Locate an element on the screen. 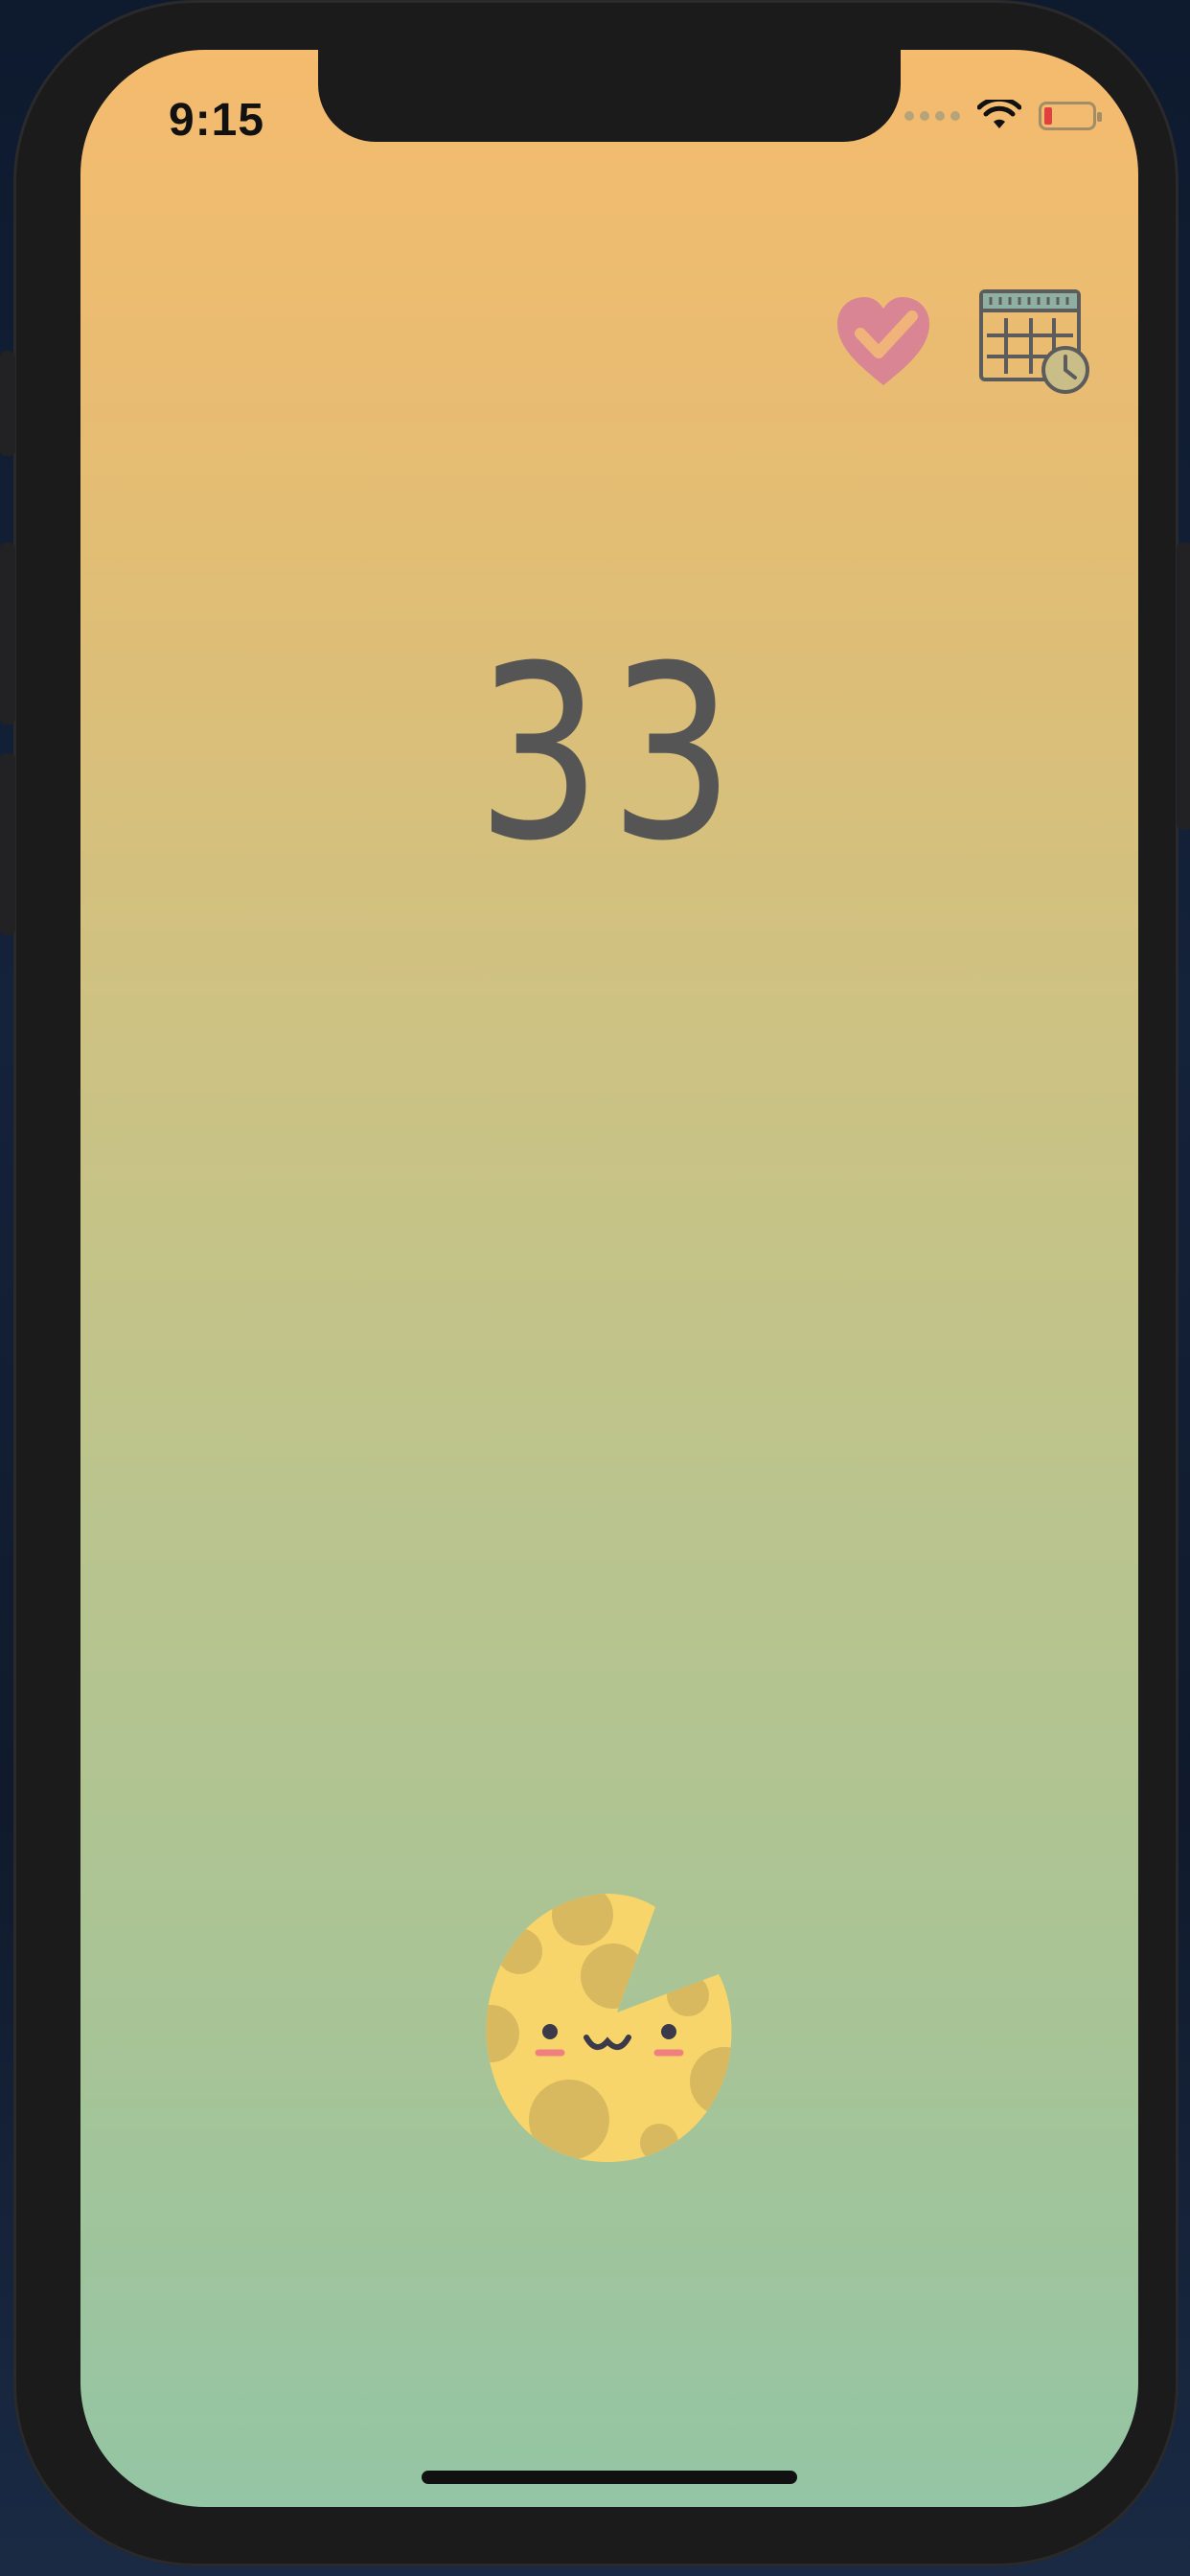 This screenshot has width=1190, height=2576. cheese-mascot is located at coordinates (609, 2028).